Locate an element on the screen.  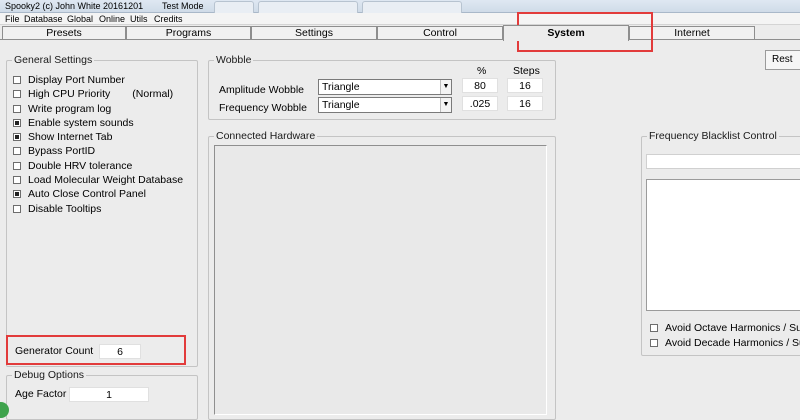
generator-count-highlight is located at coordinates (96, 350).